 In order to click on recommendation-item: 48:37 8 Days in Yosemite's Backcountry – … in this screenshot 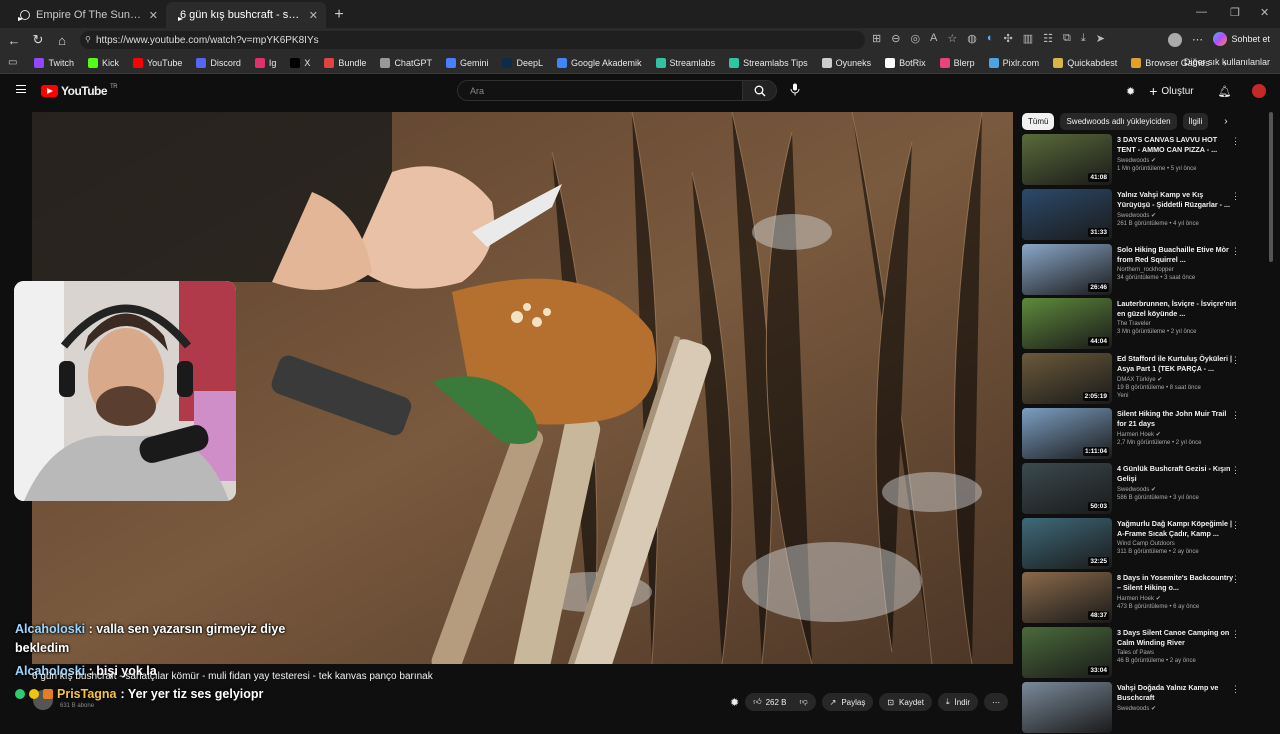, I will do `click(1137, 598)`.